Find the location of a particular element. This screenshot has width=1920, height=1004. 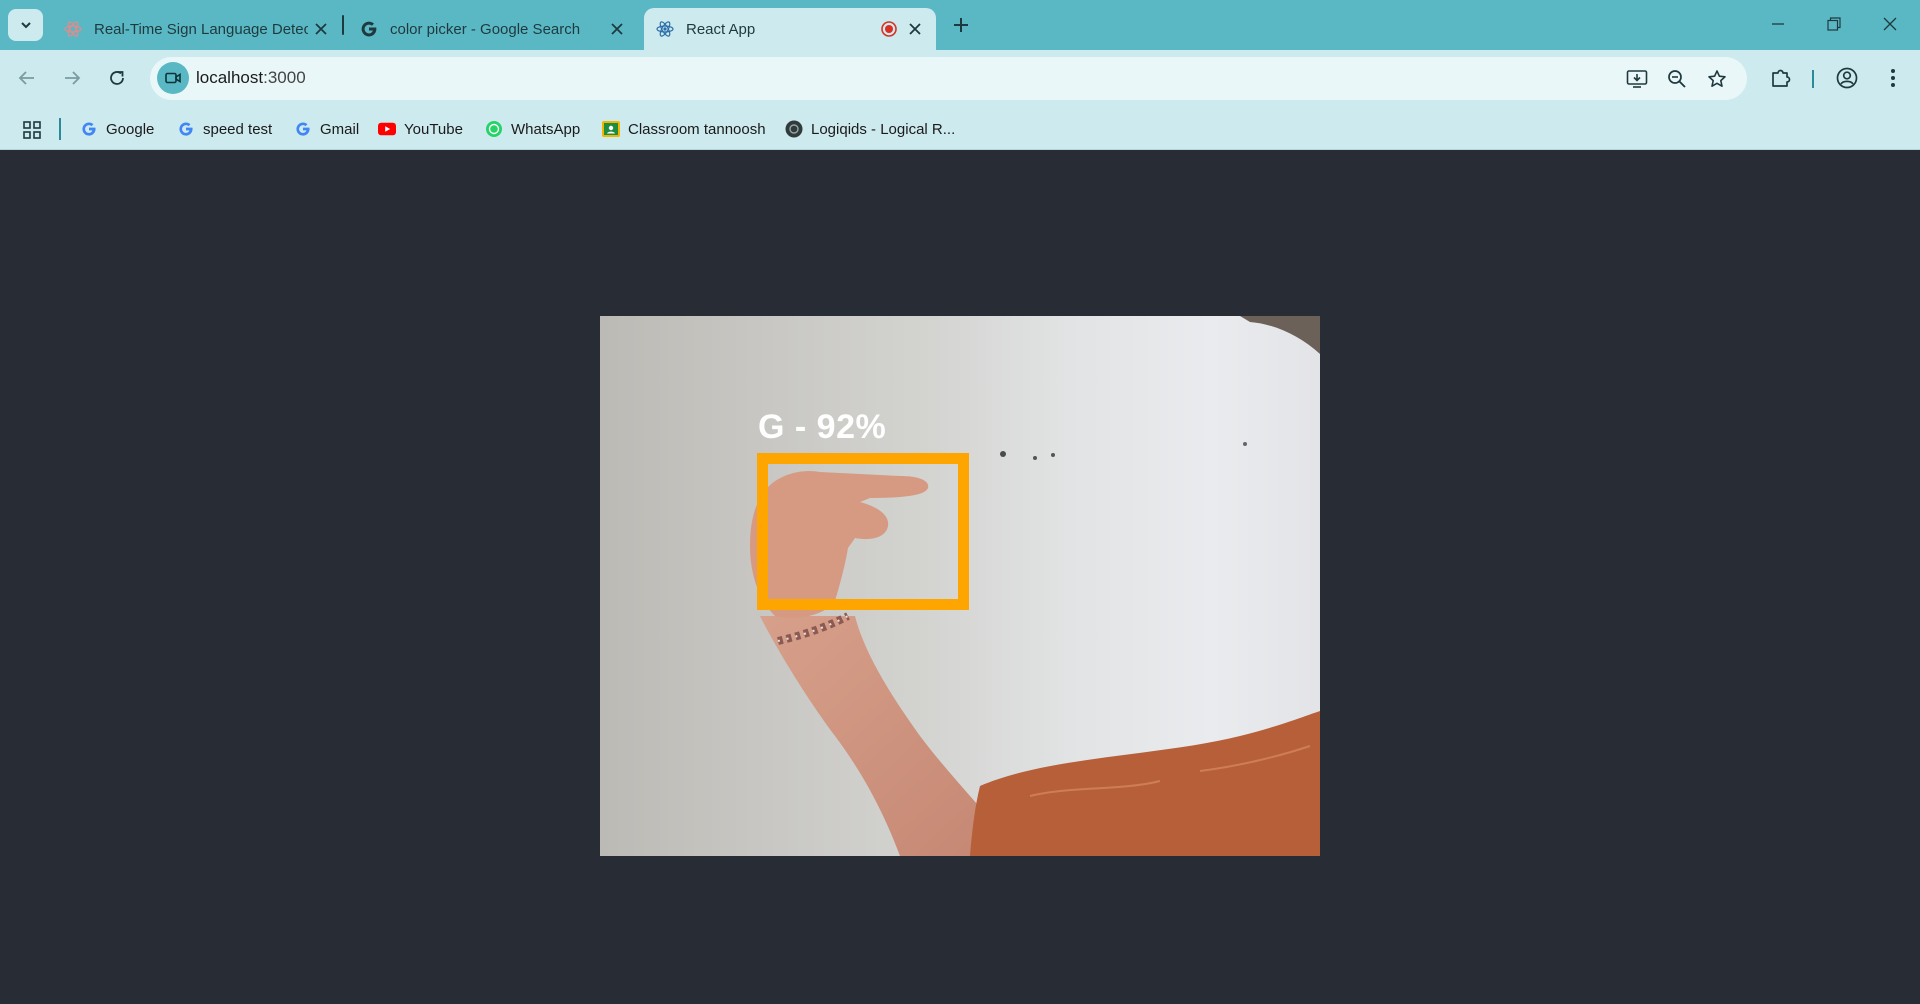

bookmark-gmail: Gmail is located at coordinates (326, 129).